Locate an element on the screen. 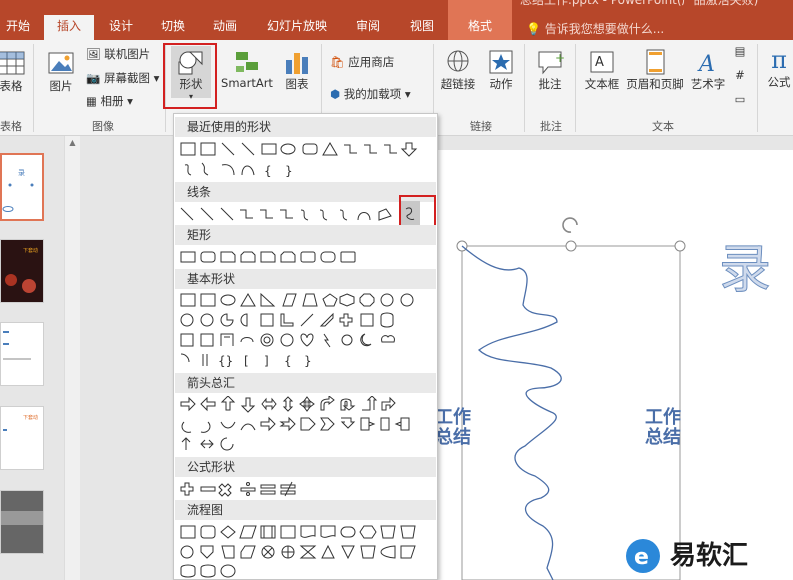  group-text-label: 文本 is located at coordinates (663, 126).